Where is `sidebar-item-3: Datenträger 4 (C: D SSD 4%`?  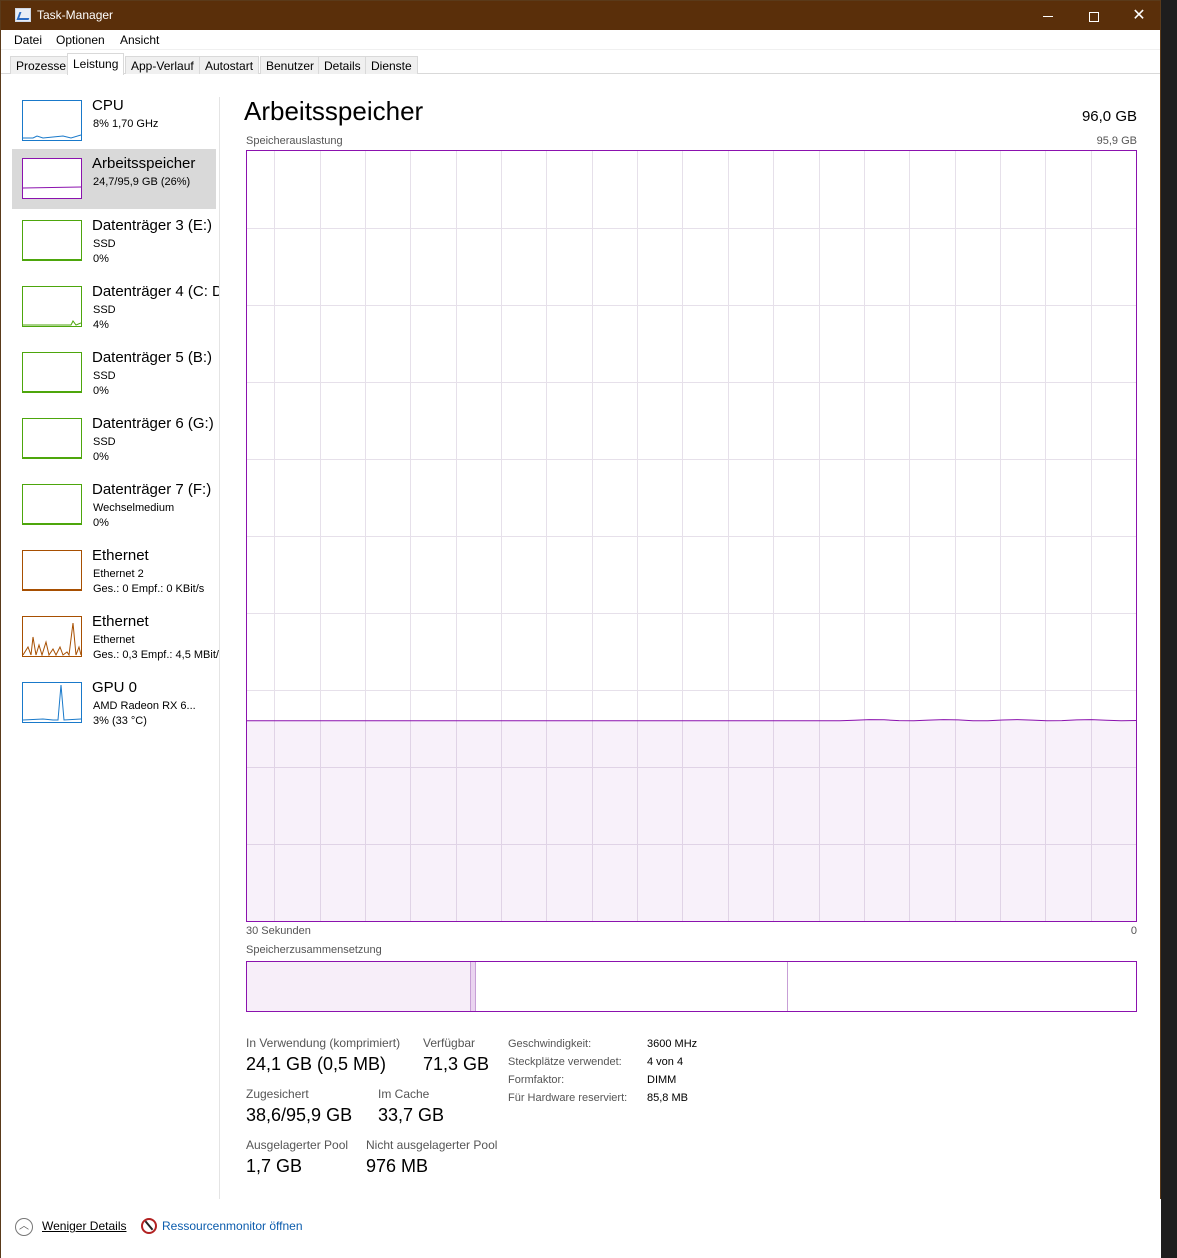
sidebar-item-3: Datenträger 4 (C: D SSD 4% is located at coordinates (115, 307).